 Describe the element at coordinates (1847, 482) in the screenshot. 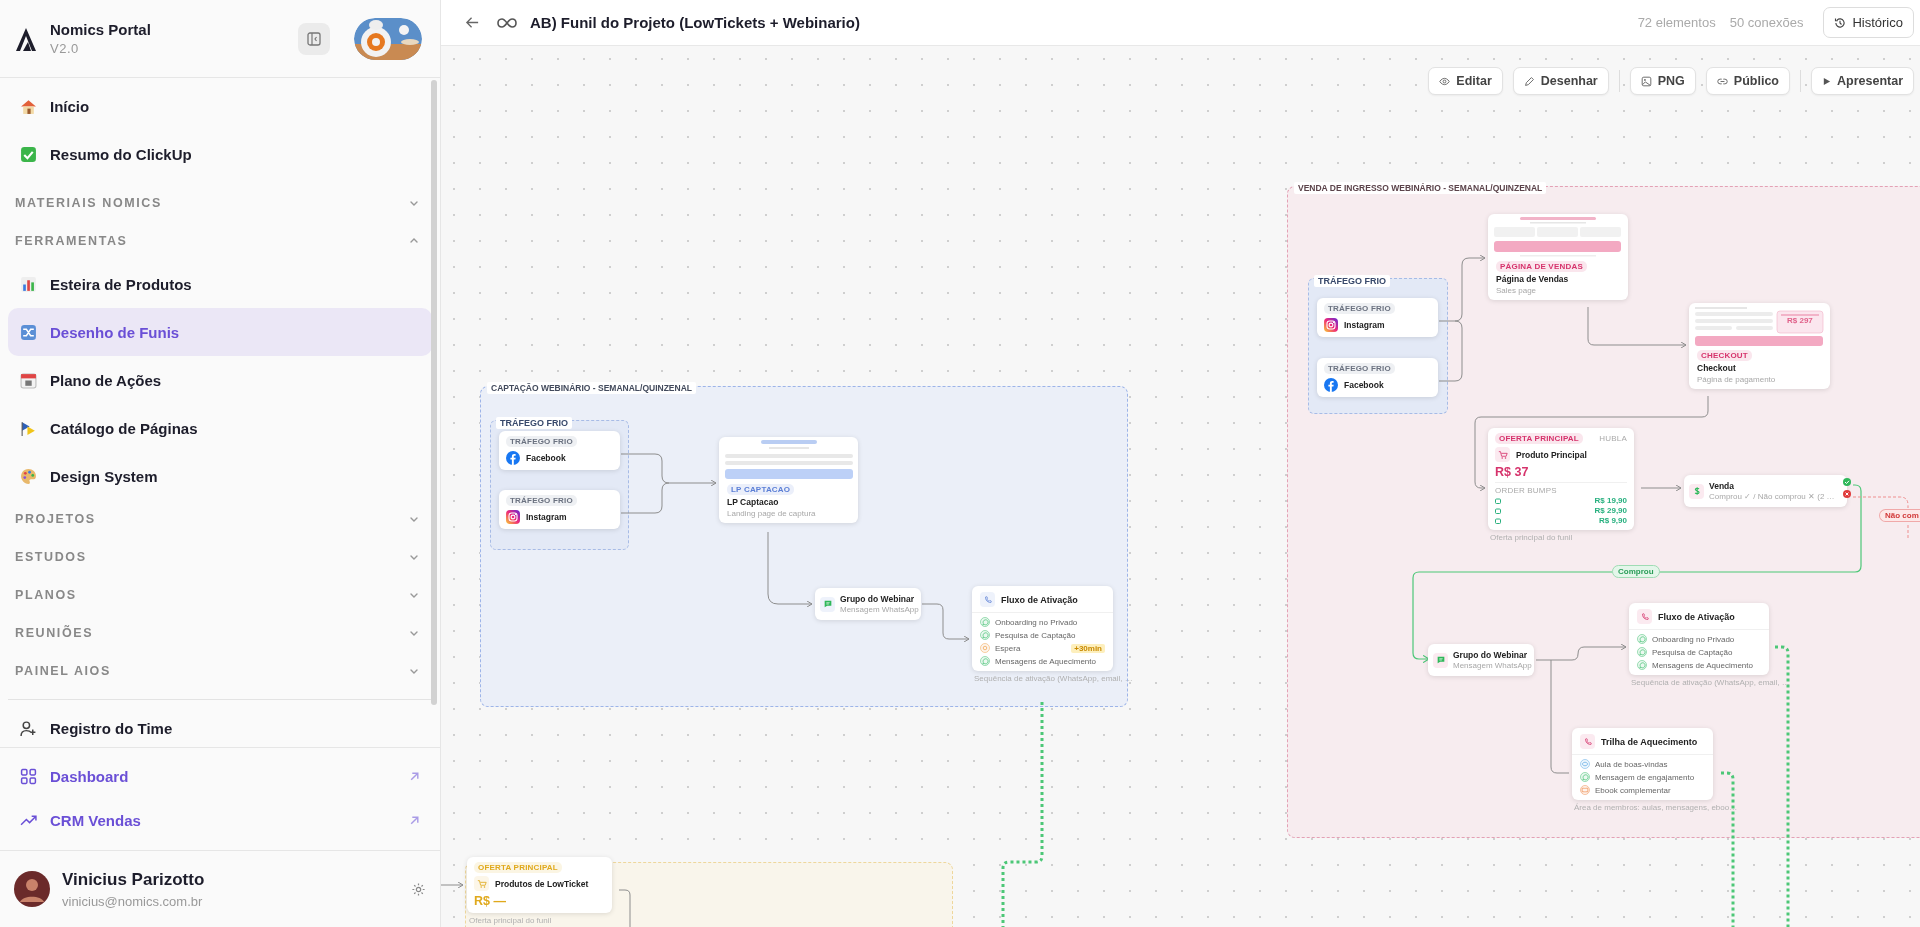

I see `check-circle-icon` at that location.